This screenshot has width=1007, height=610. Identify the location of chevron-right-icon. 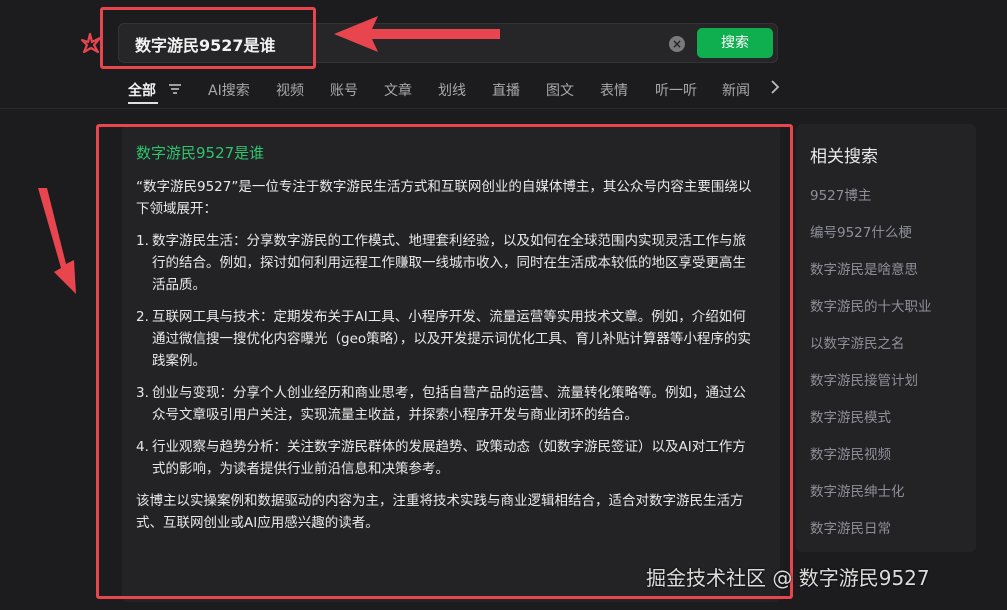
(775, 87).